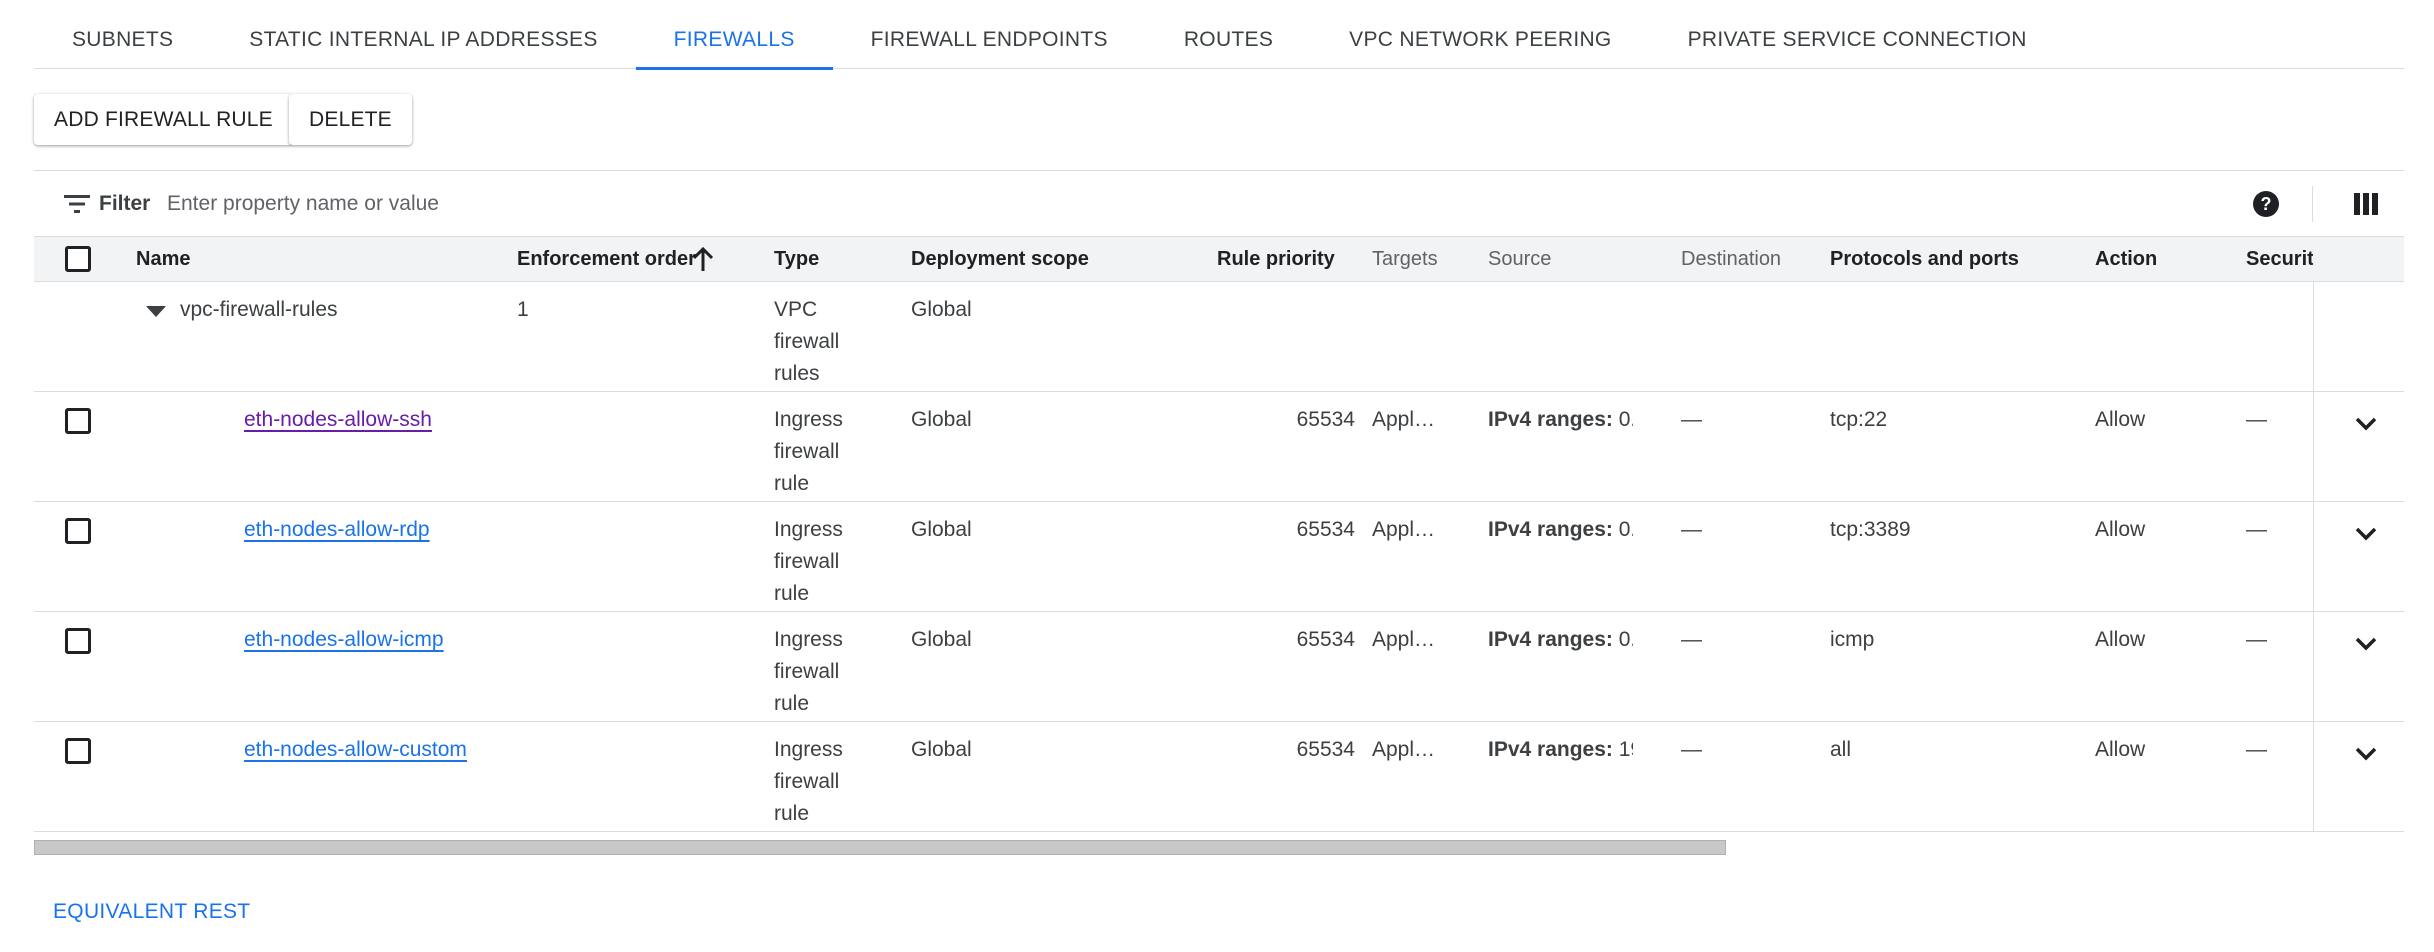  Describe the element at coordinates (1841, 749) in the screenshot. I see `rule-protocols: all` at that location.